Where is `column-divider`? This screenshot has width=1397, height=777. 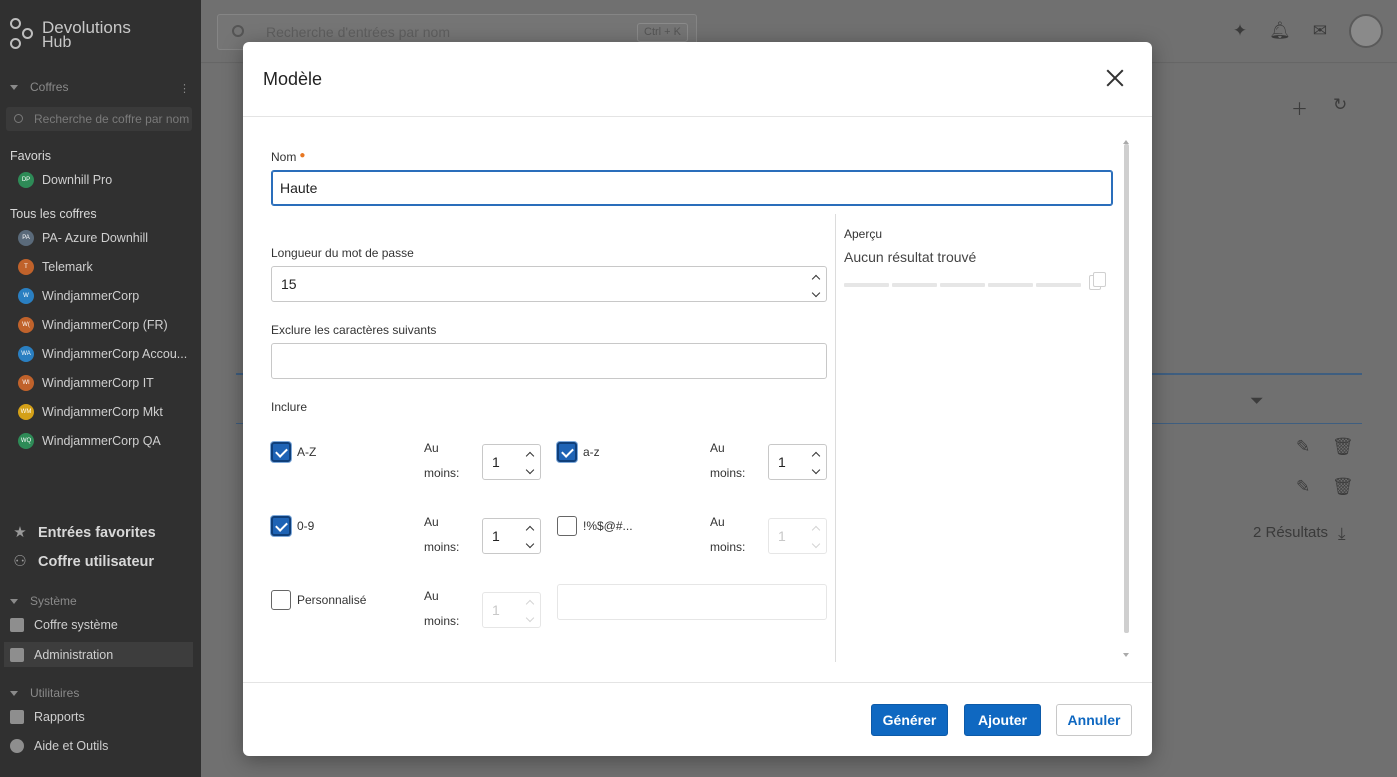 column-divider is located at coordinates (835, 438).